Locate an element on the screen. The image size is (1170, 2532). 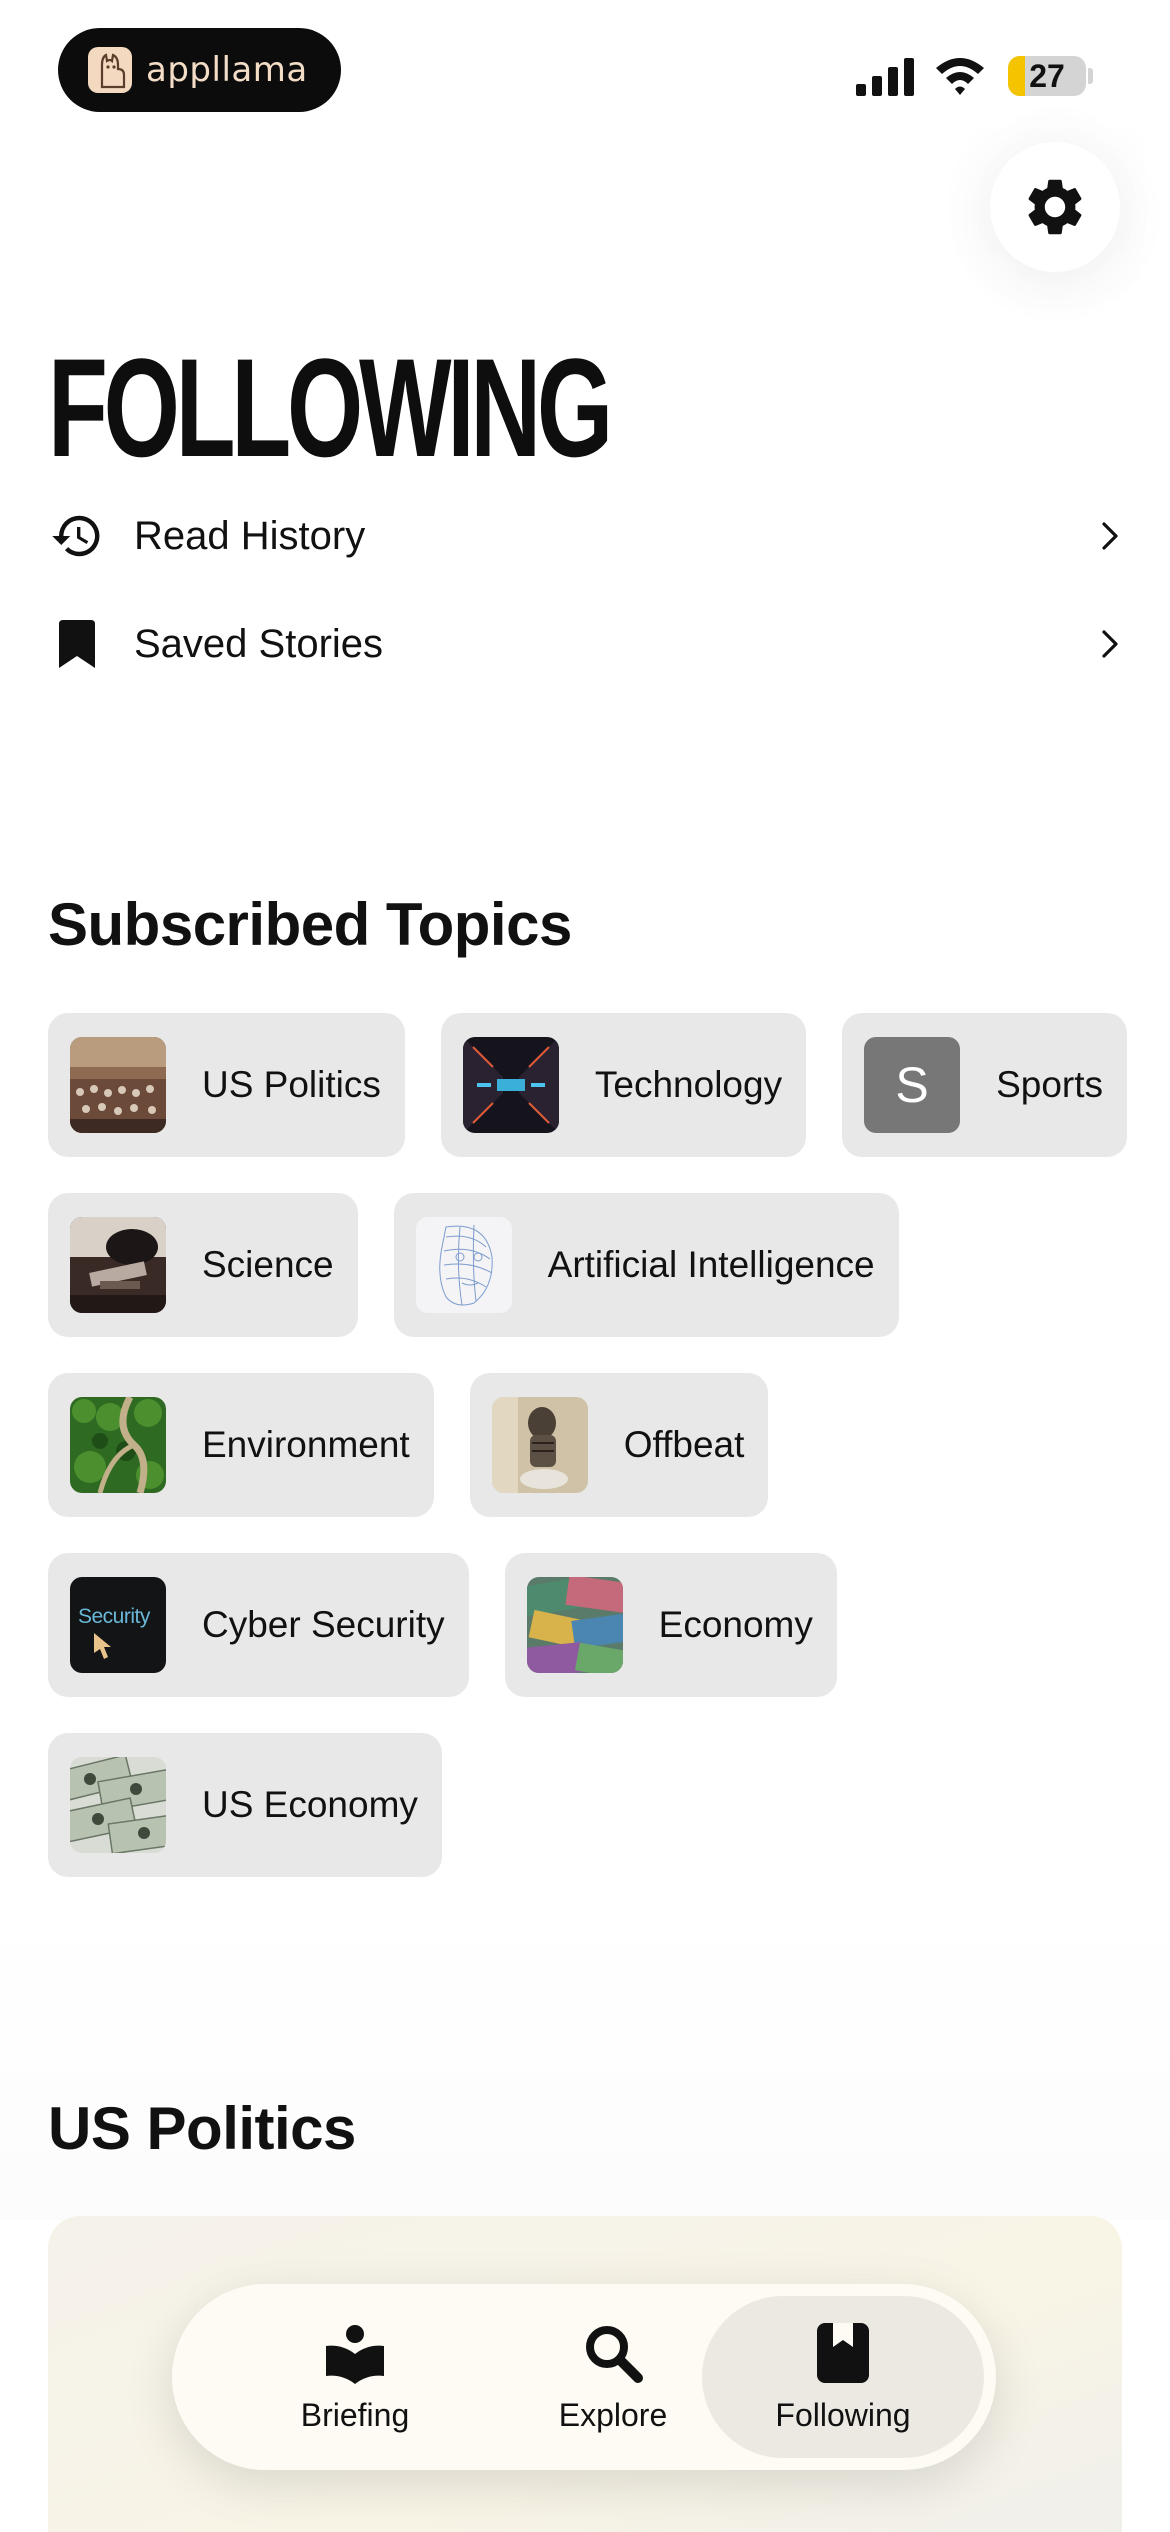
banknotes-photo is located at coordinates (574, 1625).